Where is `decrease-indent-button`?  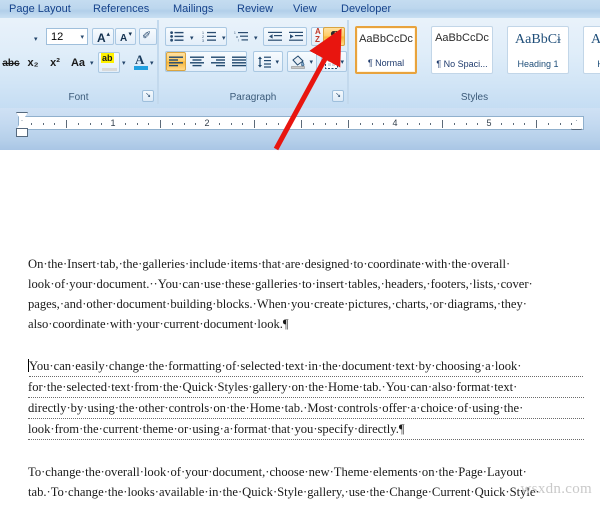
decrease-indent-button is located at coordinates (275, 36).